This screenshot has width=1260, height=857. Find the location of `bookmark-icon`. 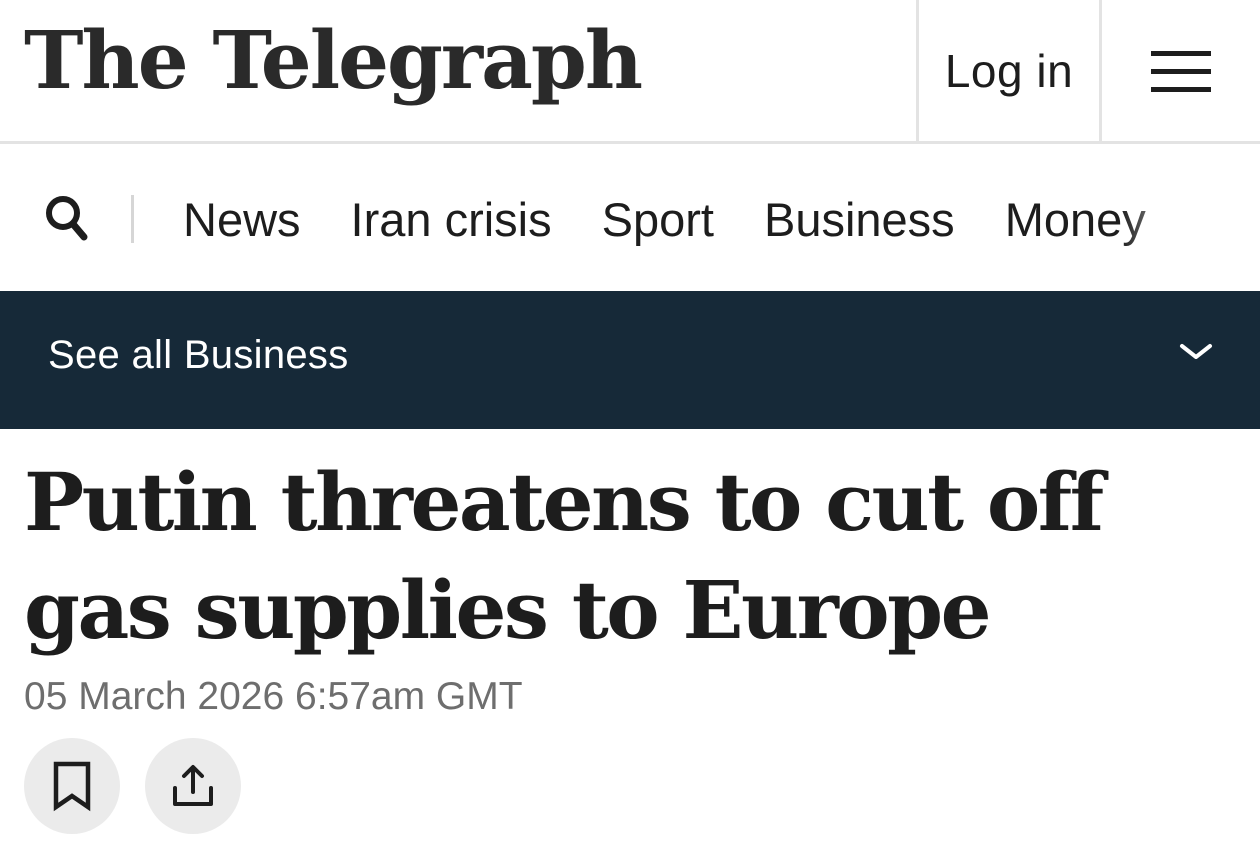

bookmark-icon is located at coordinates (72, 786).